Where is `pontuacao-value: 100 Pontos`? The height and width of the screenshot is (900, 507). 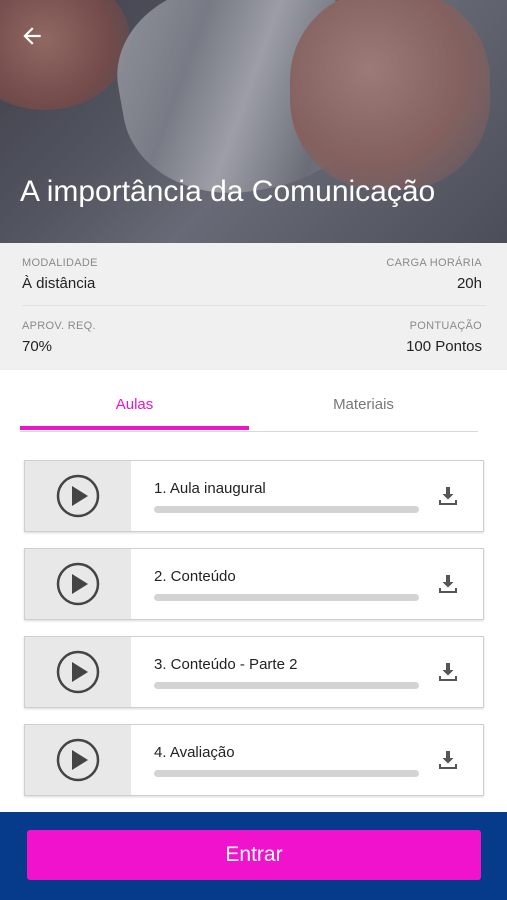 pontuacao-value: 100 Pontos is located at coordinates (444, 346).